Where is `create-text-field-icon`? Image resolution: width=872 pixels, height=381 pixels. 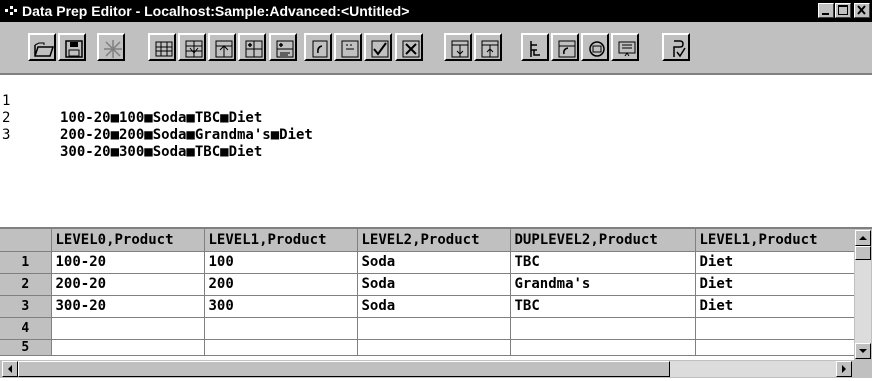
create-text-field-icon is located at coordinates (285, 49).